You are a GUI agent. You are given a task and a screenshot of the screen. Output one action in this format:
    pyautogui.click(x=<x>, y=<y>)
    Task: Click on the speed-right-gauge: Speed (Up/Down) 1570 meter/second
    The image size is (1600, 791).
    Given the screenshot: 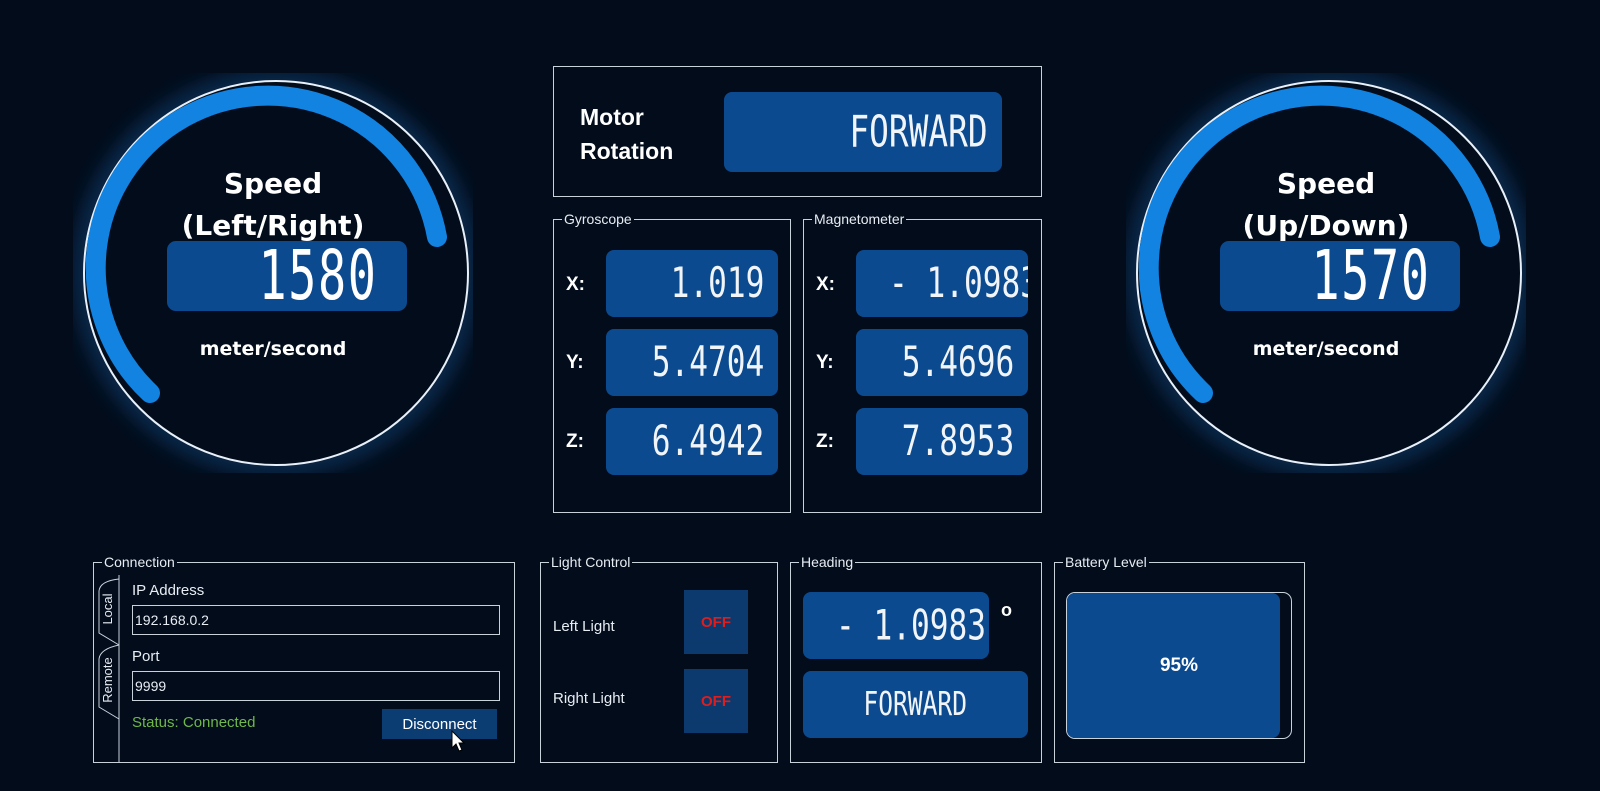 What is the action you would take?
    pyautogui.click(x=1326, y=273)
    